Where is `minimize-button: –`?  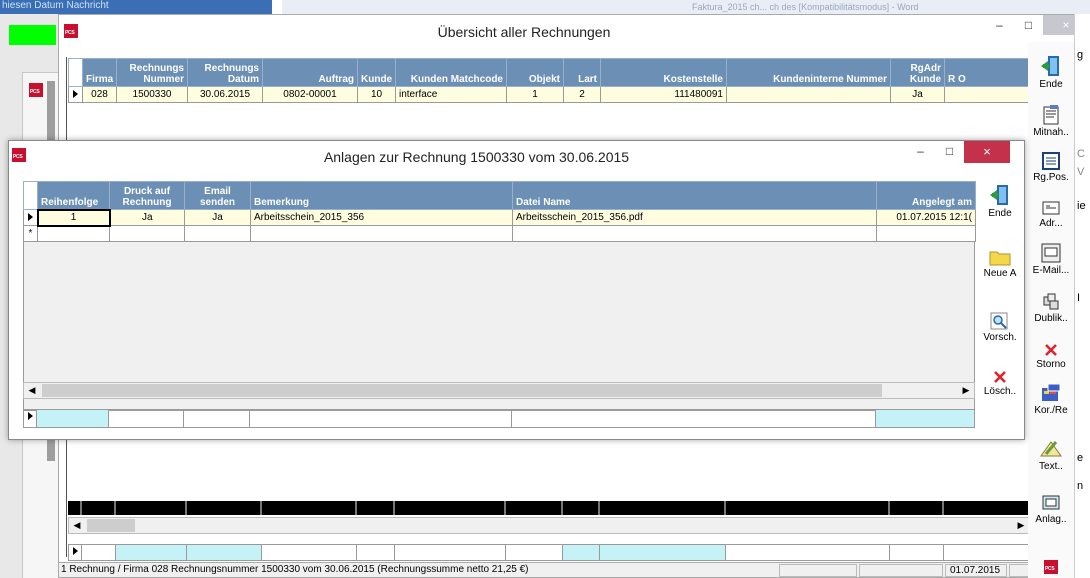 minimize-button: – is located at coordinates (999, 25).